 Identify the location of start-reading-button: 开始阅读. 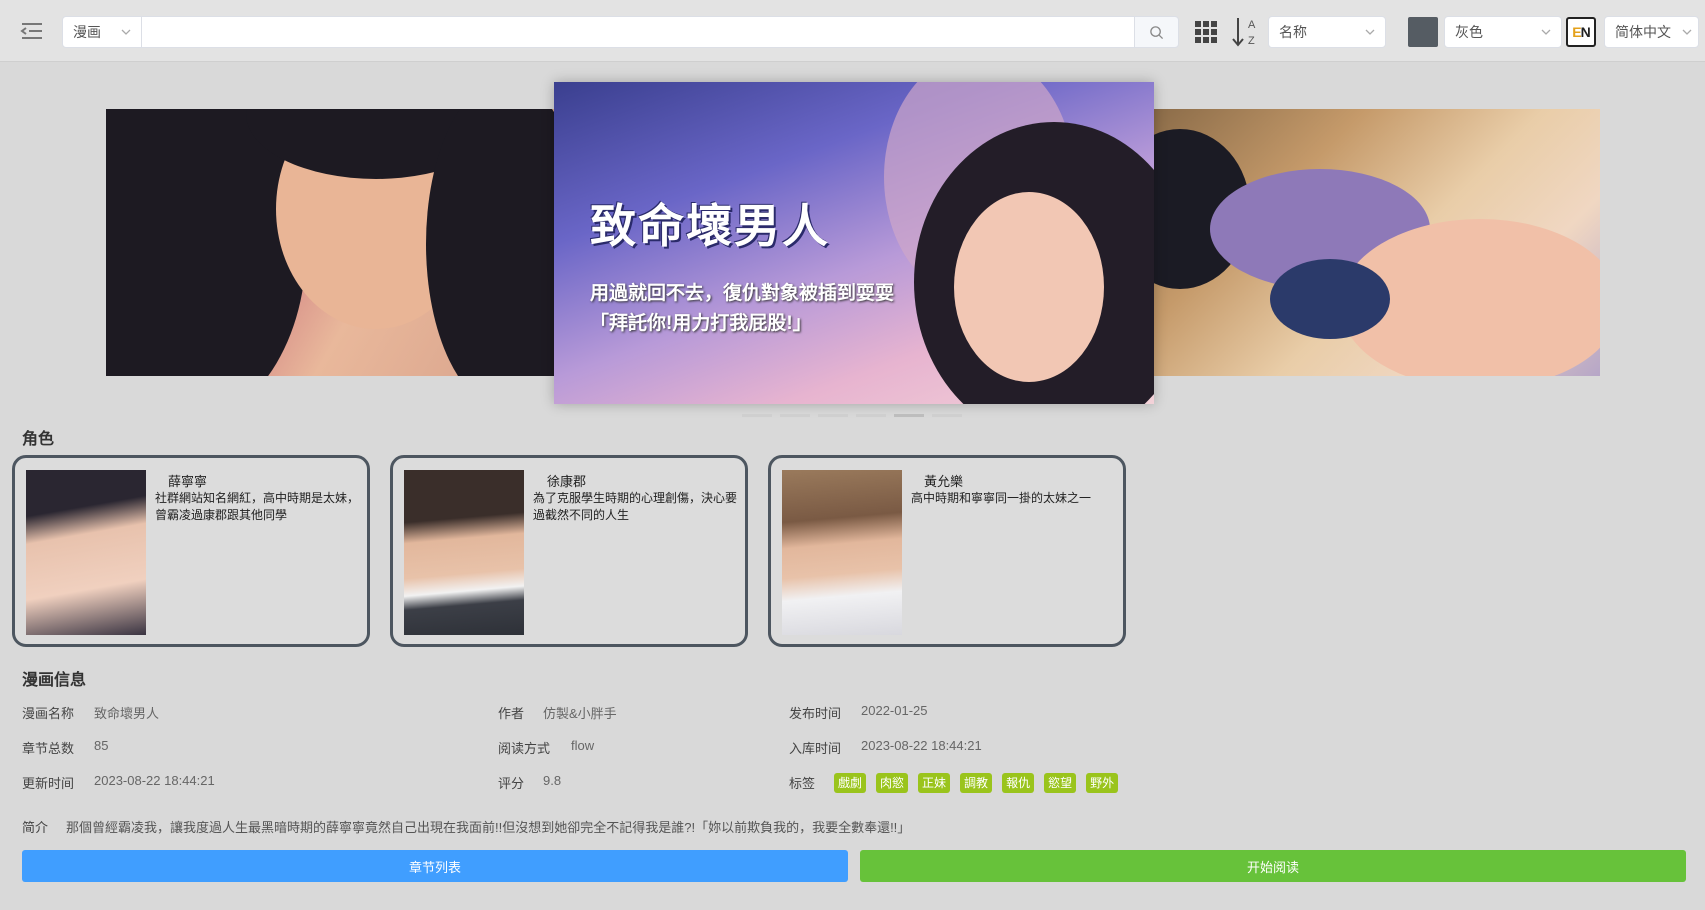
(1273, 866).